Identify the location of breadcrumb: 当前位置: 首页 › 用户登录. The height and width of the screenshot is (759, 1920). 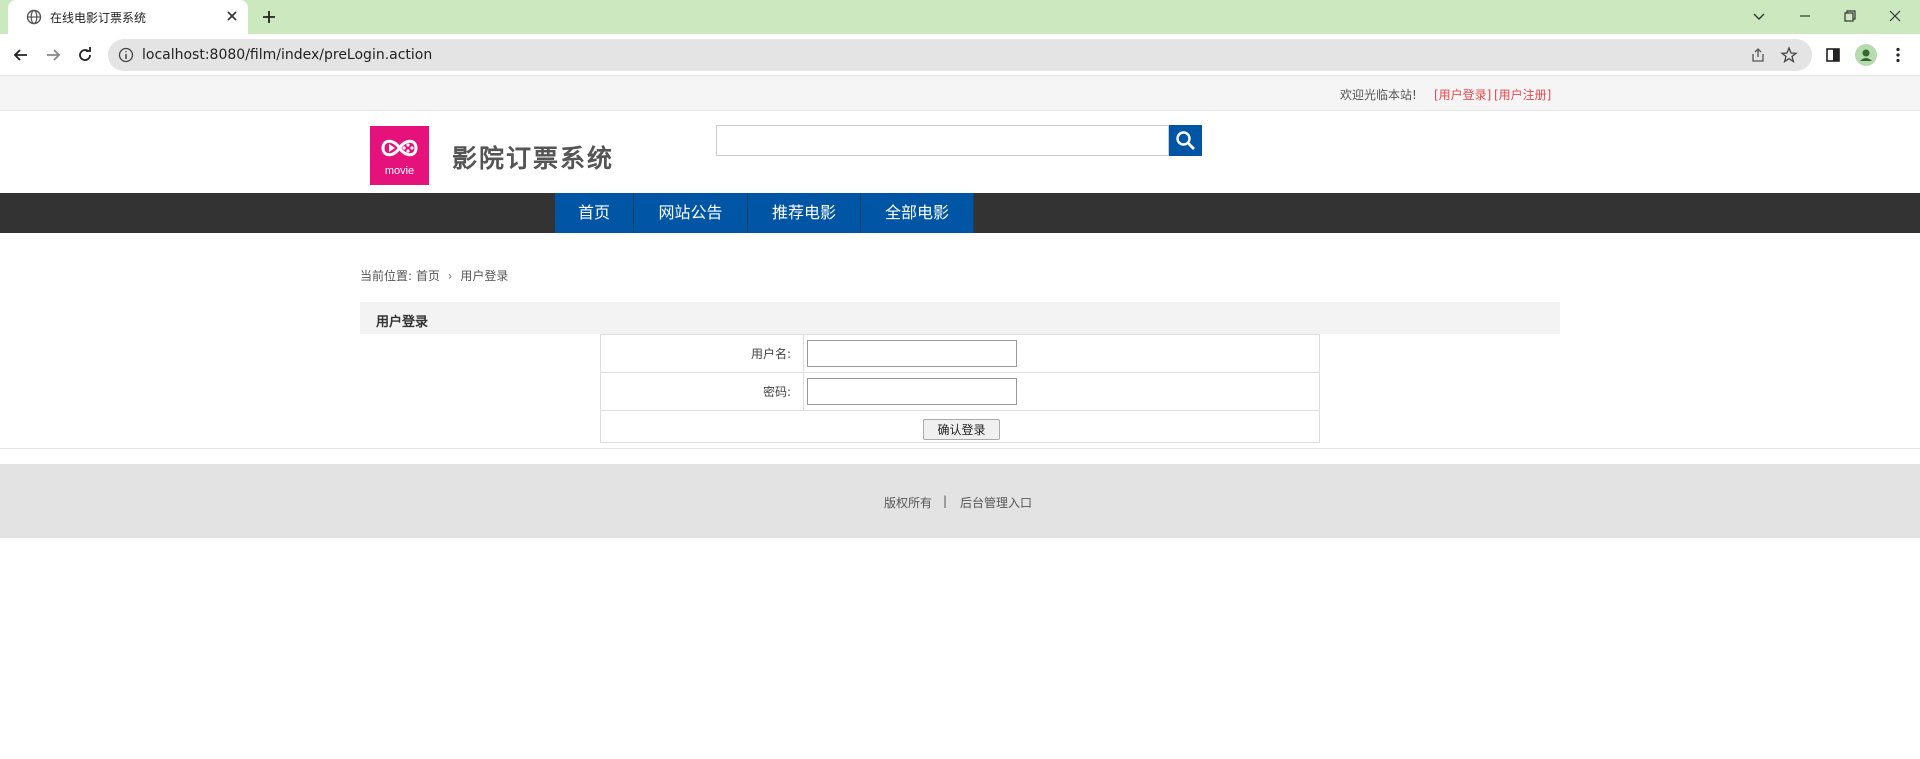
(434, 275).